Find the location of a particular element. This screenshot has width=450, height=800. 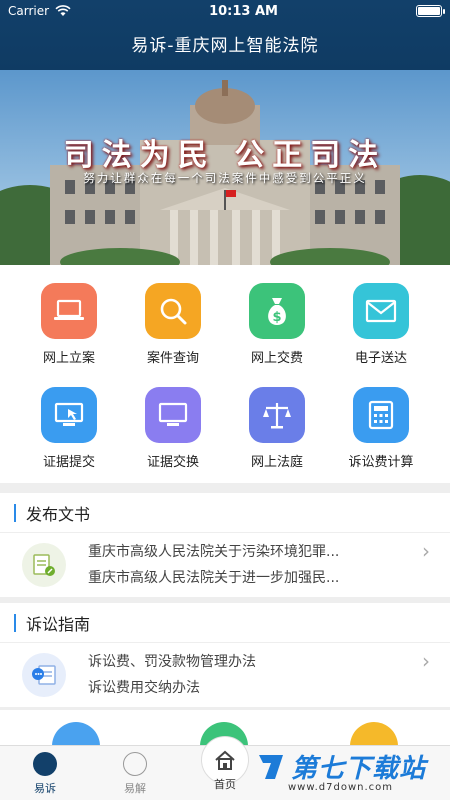

grid-label: 案件查询 is located at coordinates (172, 358).